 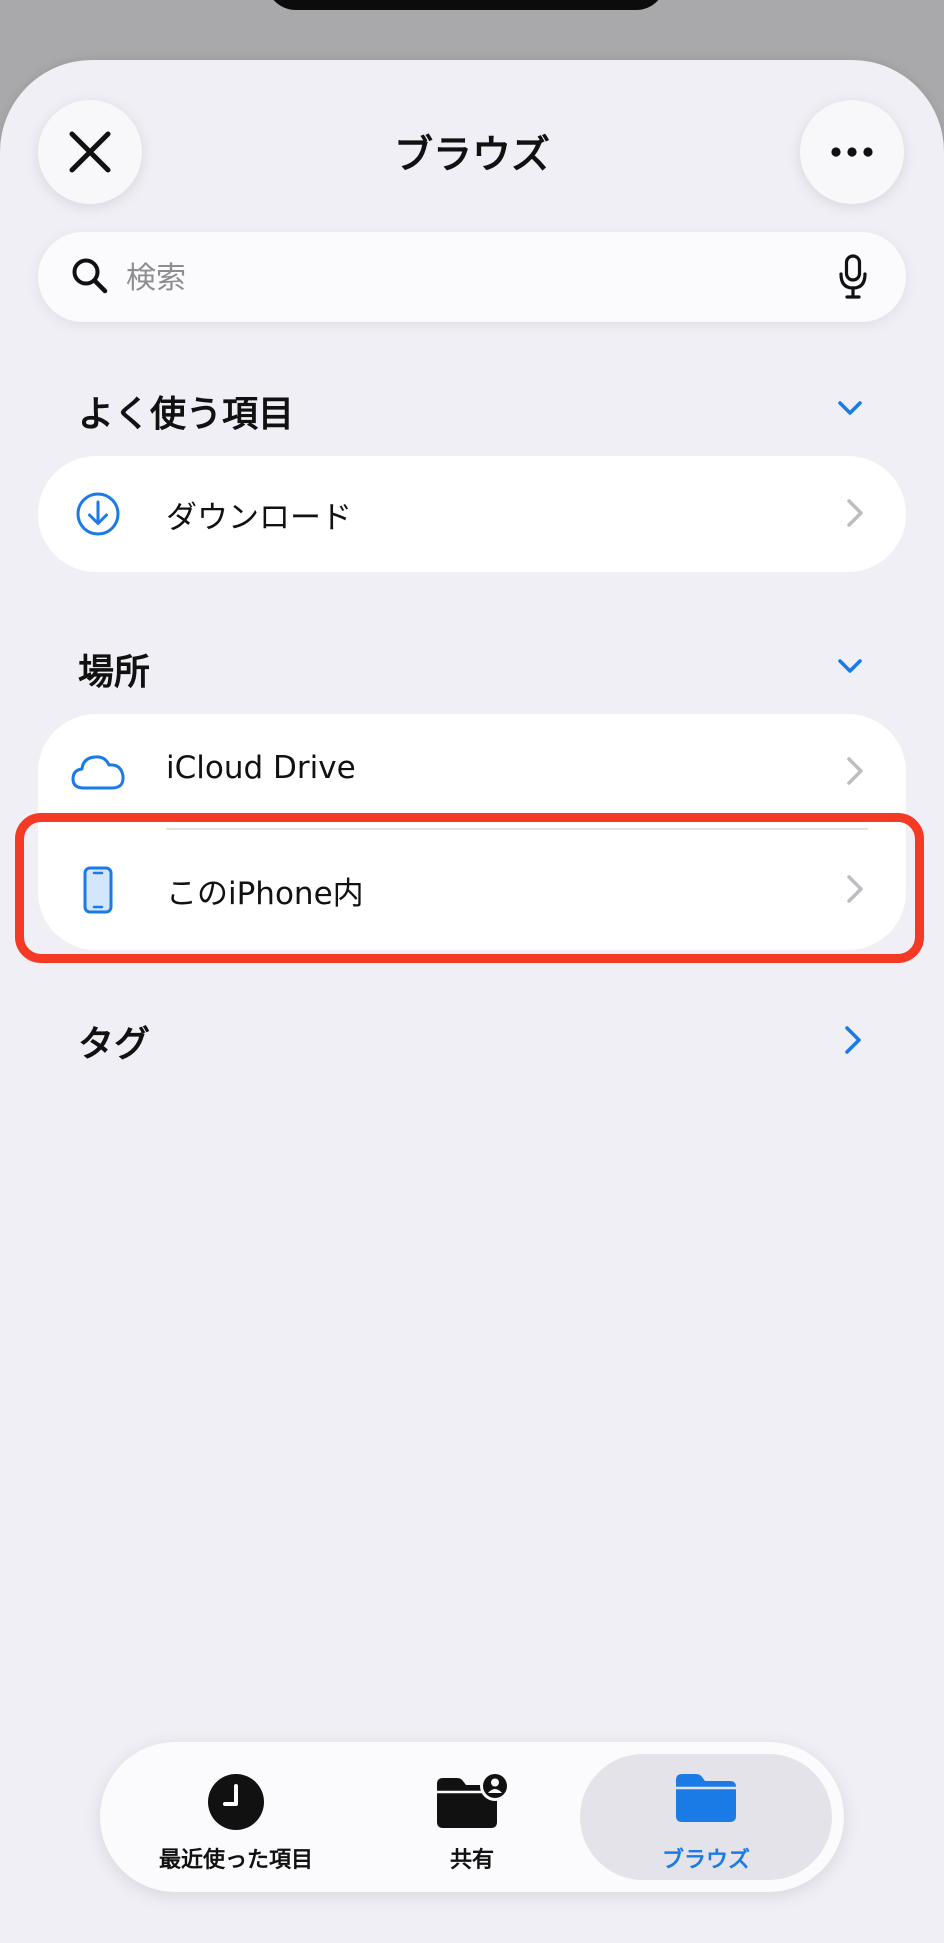 What do you see at coordinates (236, 1802) in the screenshot?
I see `clock-icon` at bounding box center [236, 1802].